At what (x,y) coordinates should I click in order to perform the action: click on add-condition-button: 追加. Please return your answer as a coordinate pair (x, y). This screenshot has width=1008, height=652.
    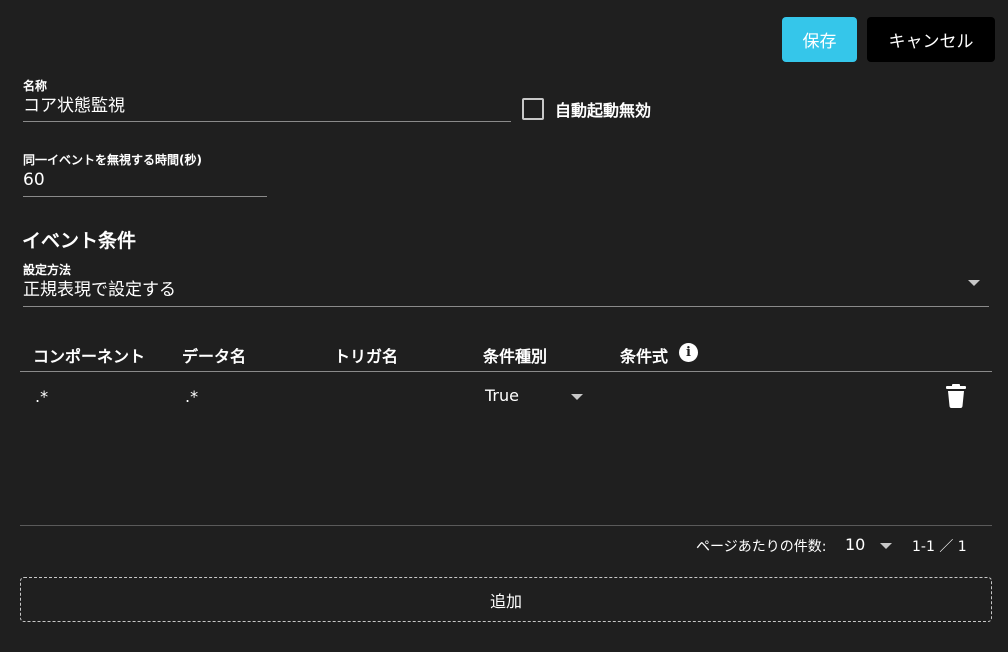
    Looking at the image, I should click on (506, 599).